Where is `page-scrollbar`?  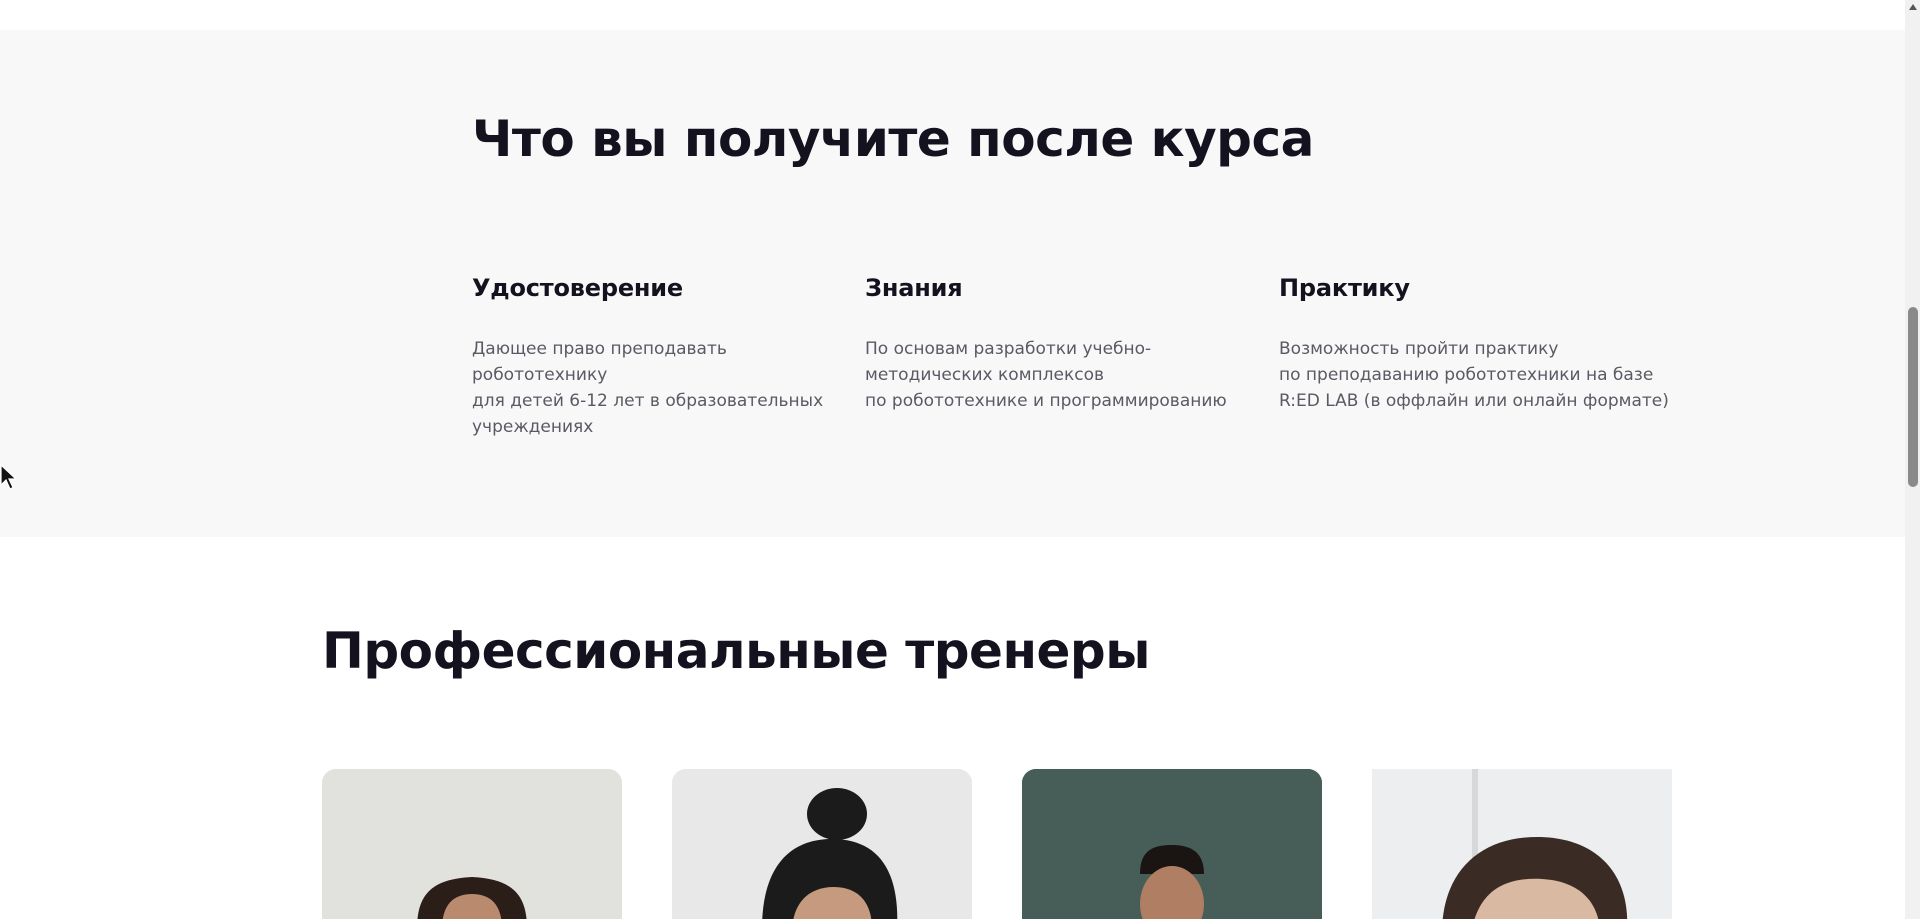 page-scrollbar is located at coordinates (1912, 459).